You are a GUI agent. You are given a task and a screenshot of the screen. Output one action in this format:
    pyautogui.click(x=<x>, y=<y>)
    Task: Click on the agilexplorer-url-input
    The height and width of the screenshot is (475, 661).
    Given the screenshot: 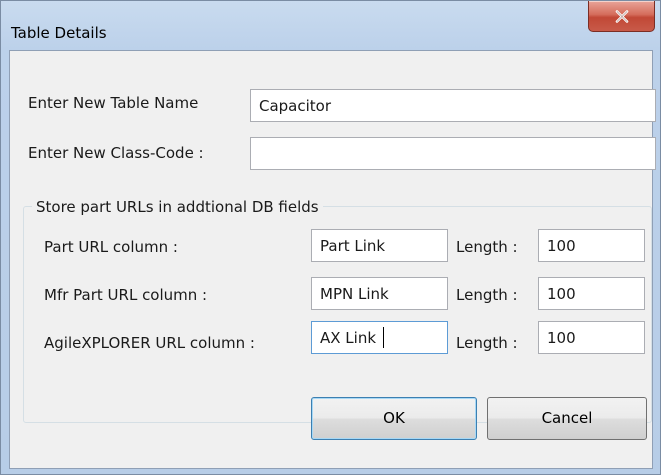 What is the action you would take?
    pyautogui.click(x=379, y=337)
    